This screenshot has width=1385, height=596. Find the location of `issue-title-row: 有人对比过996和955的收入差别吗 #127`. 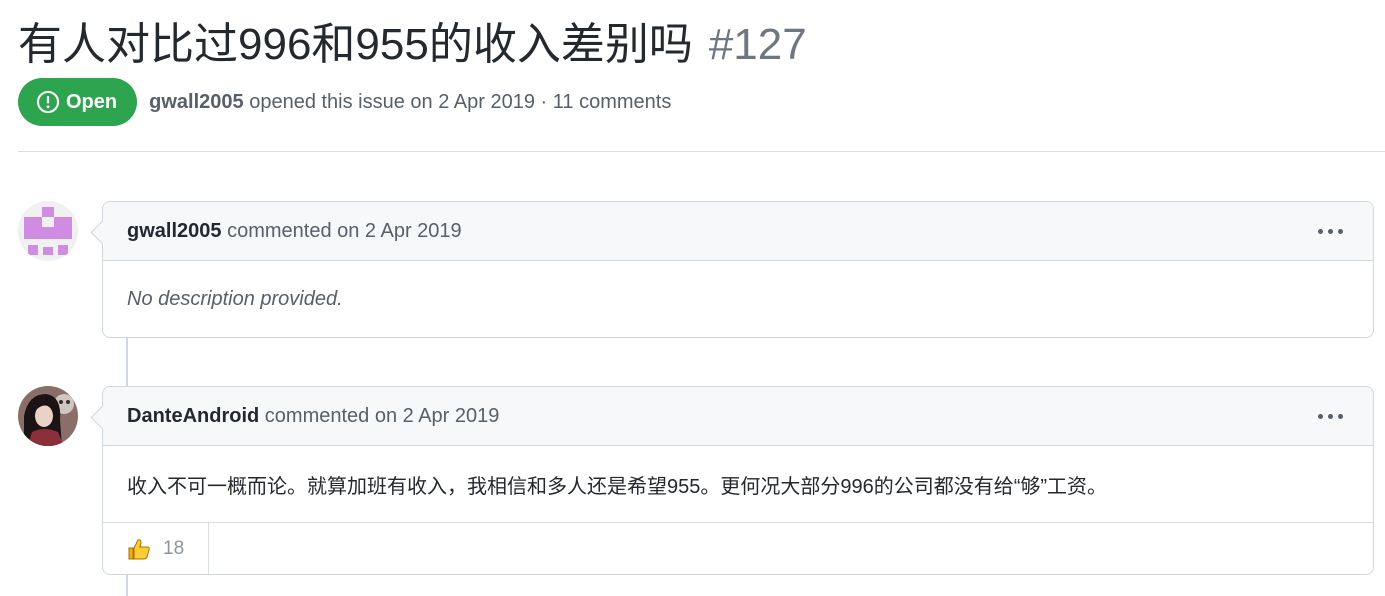

issue-title-row: 有人对比过996和955的收入差别吗 #127 is located at coordinates (412, 40).